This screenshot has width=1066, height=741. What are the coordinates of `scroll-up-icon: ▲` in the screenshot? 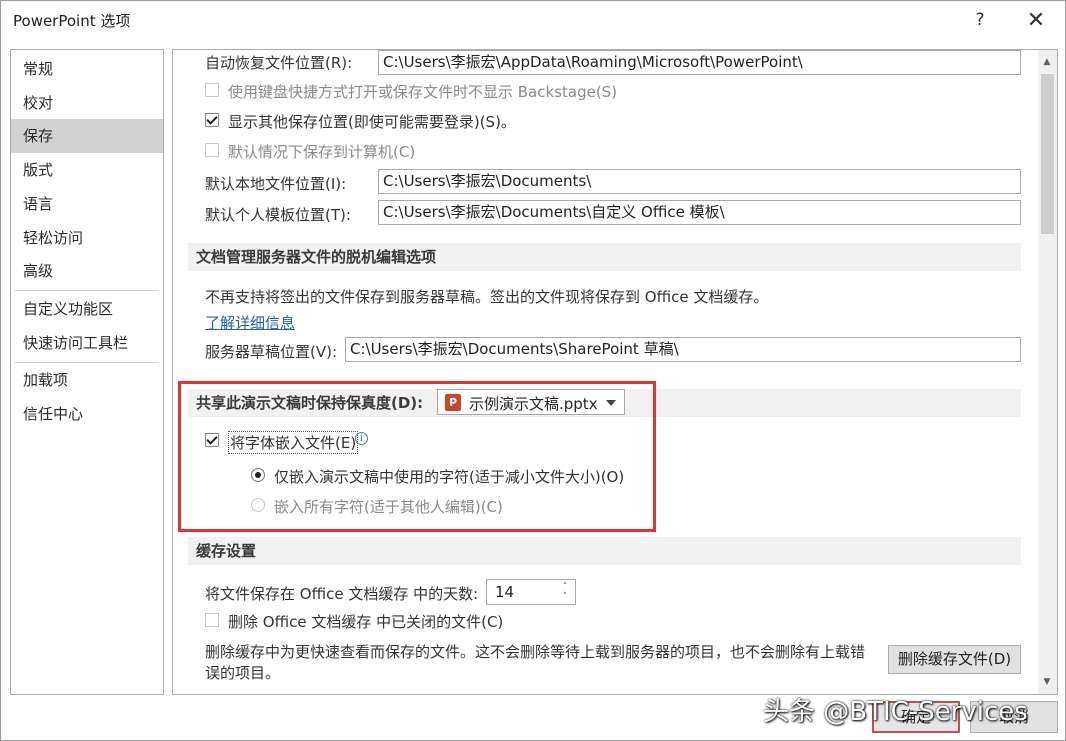 It's located at (1047, 62).